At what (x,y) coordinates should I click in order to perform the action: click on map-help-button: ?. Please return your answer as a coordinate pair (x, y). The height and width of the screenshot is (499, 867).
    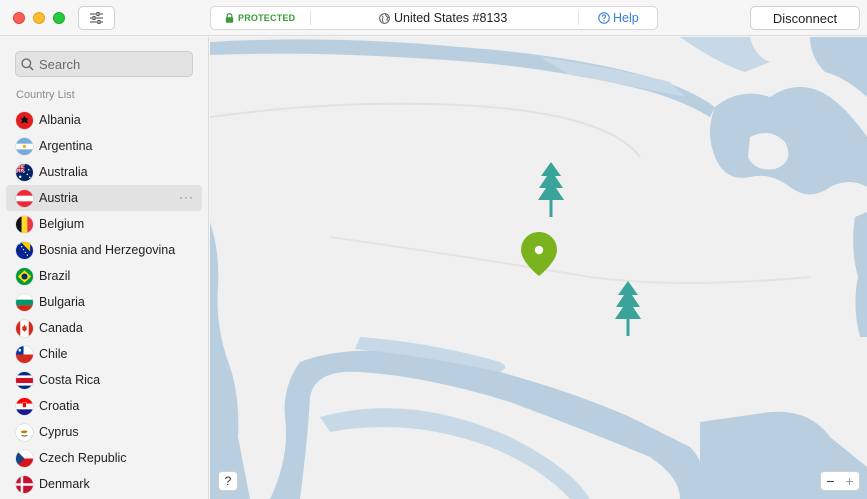
    Looking at the image, I should click on (228, 481).